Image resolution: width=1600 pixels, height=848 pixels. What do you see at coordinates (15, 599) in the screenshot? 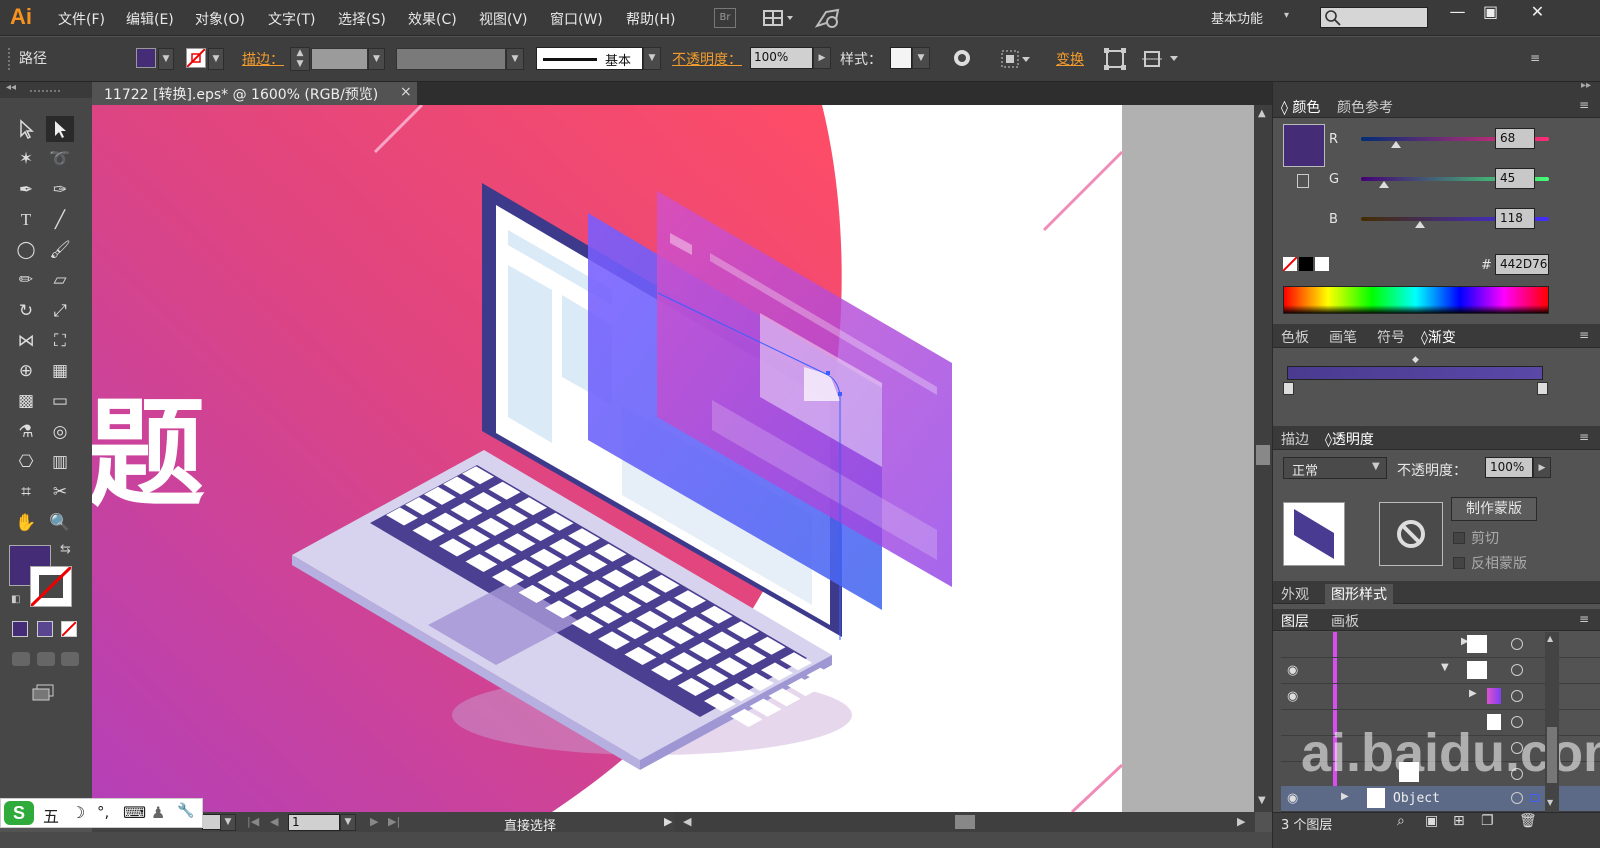
I see `default-colors-icon: ◧` at bounding box center [15, 599].